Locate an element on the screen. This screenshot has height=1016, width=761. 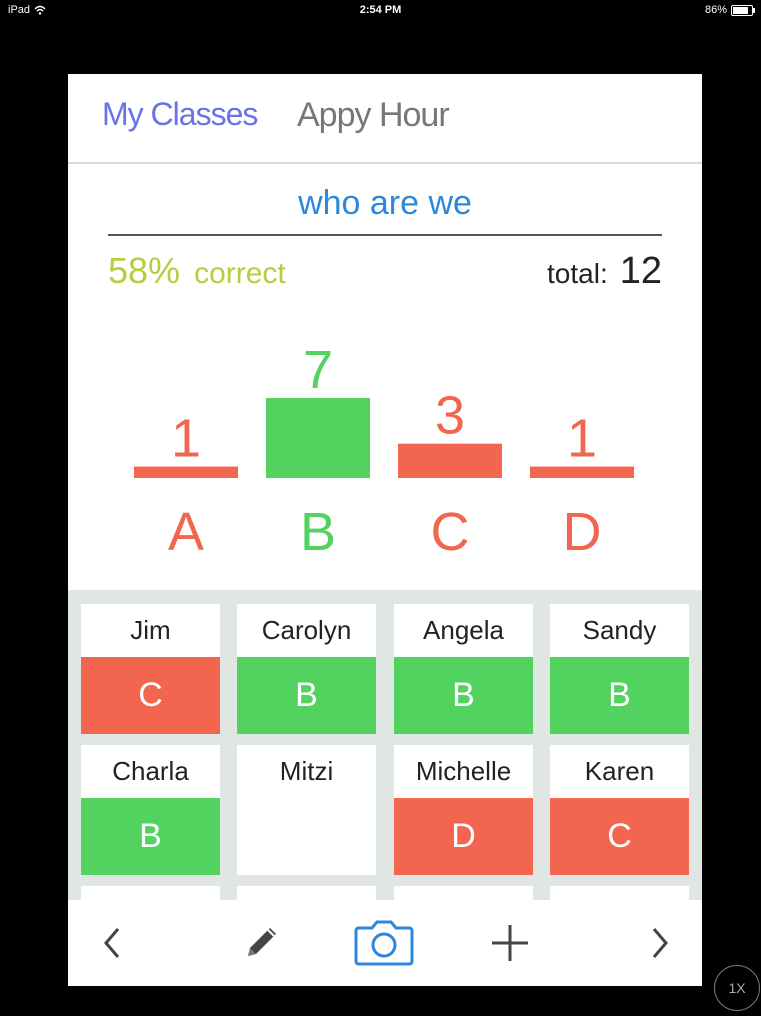
category-label-a: A is located at coordinates (186, 532).